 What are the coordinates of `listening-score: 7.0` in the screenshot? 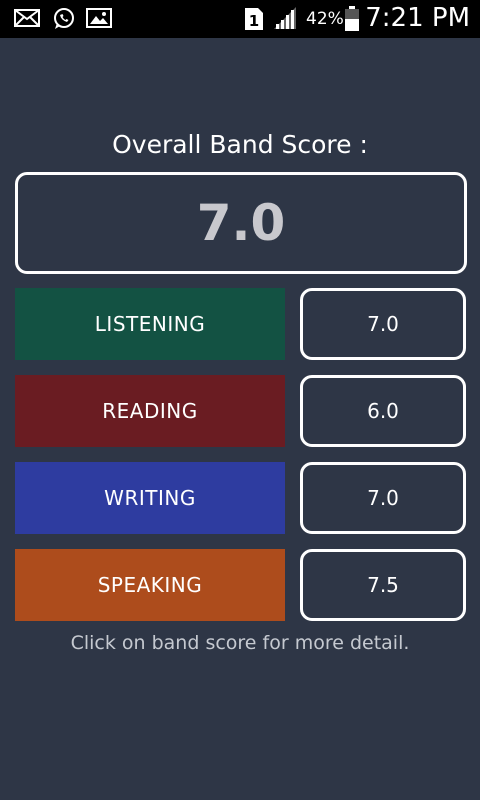 It's located at (383, 324).